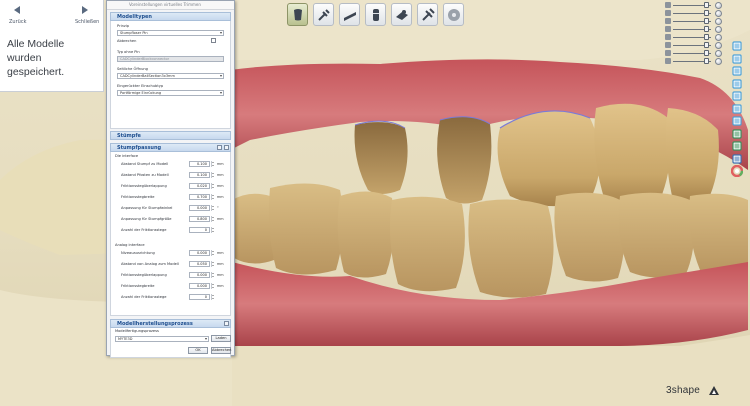 The image size is (750, 406). I want to click on jaw-icon, so click(737, 134).